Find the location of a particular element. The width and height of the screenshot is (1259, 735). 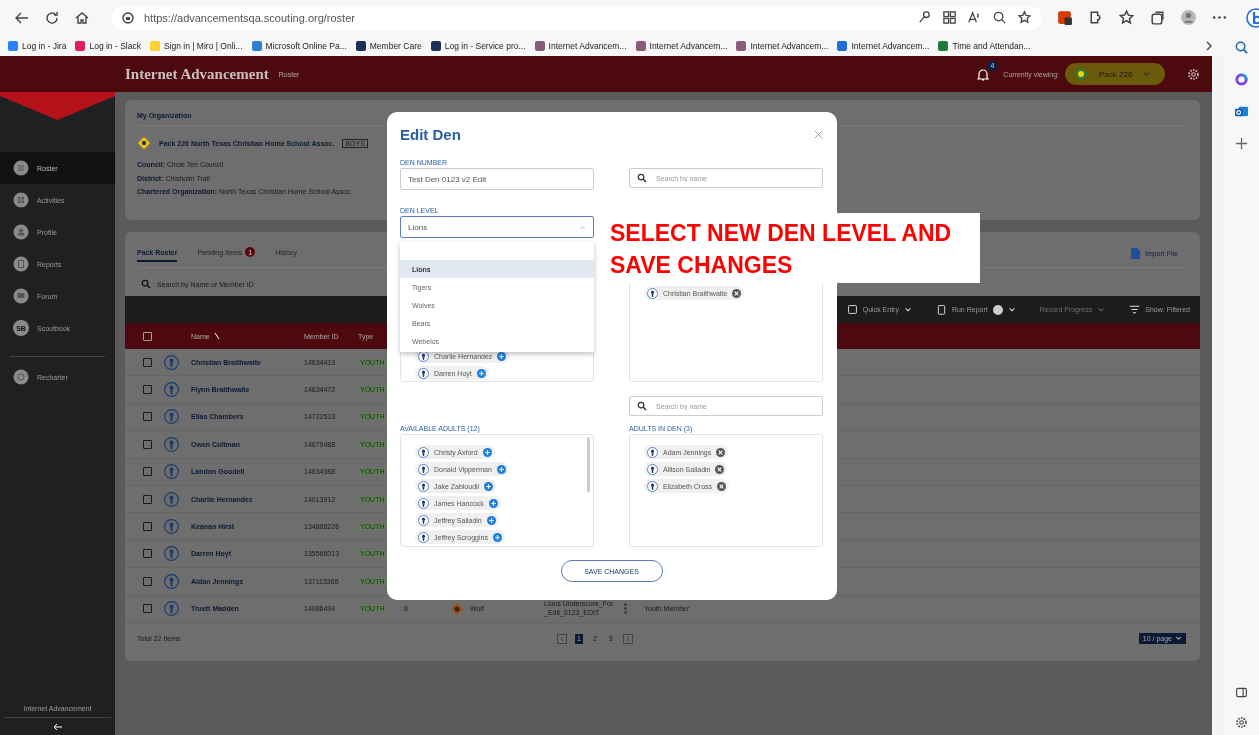

back-arrow-icon is located at coordinates (57, 727).